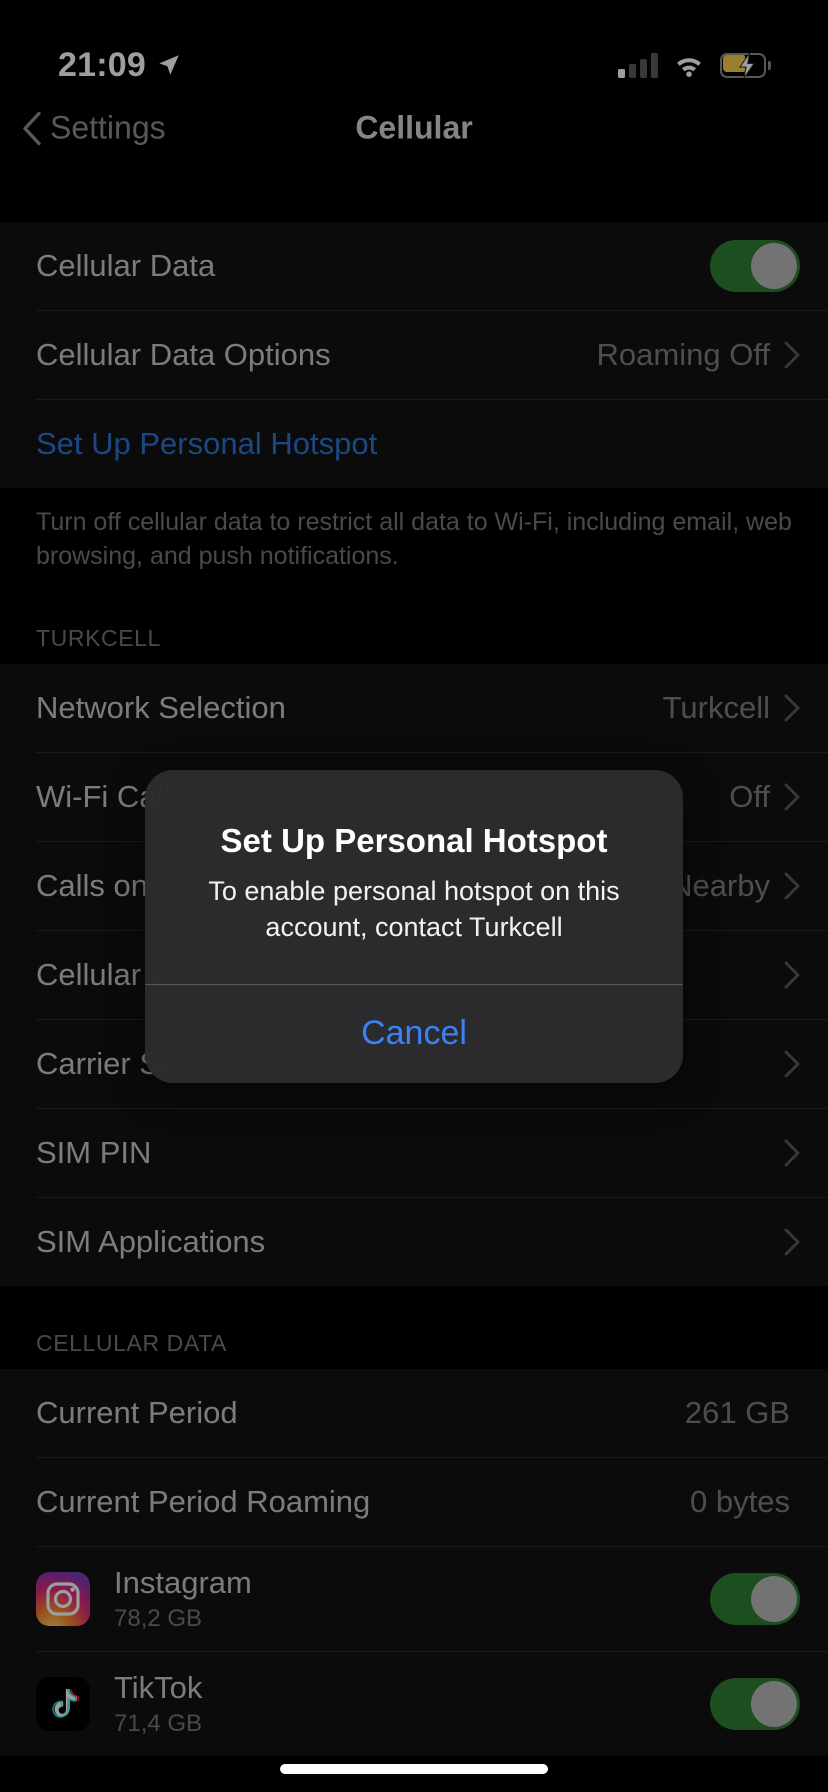 The height and width of the screenshot is (1792, 828). Describe the element at coordinates (137, 1412) in the screenshot. I see `row-label: Current Period` at that location.